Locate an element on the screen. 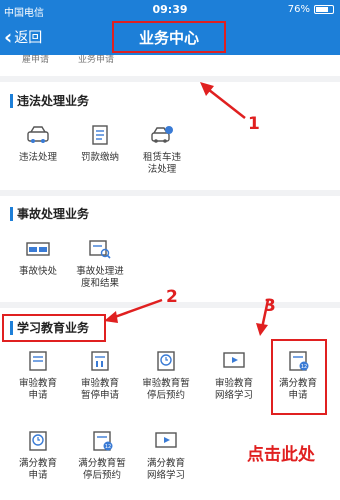 The height and width of the screenshot is (500, 340). annotation-click-here: 点击此处 is located at coordinates (281, 455).